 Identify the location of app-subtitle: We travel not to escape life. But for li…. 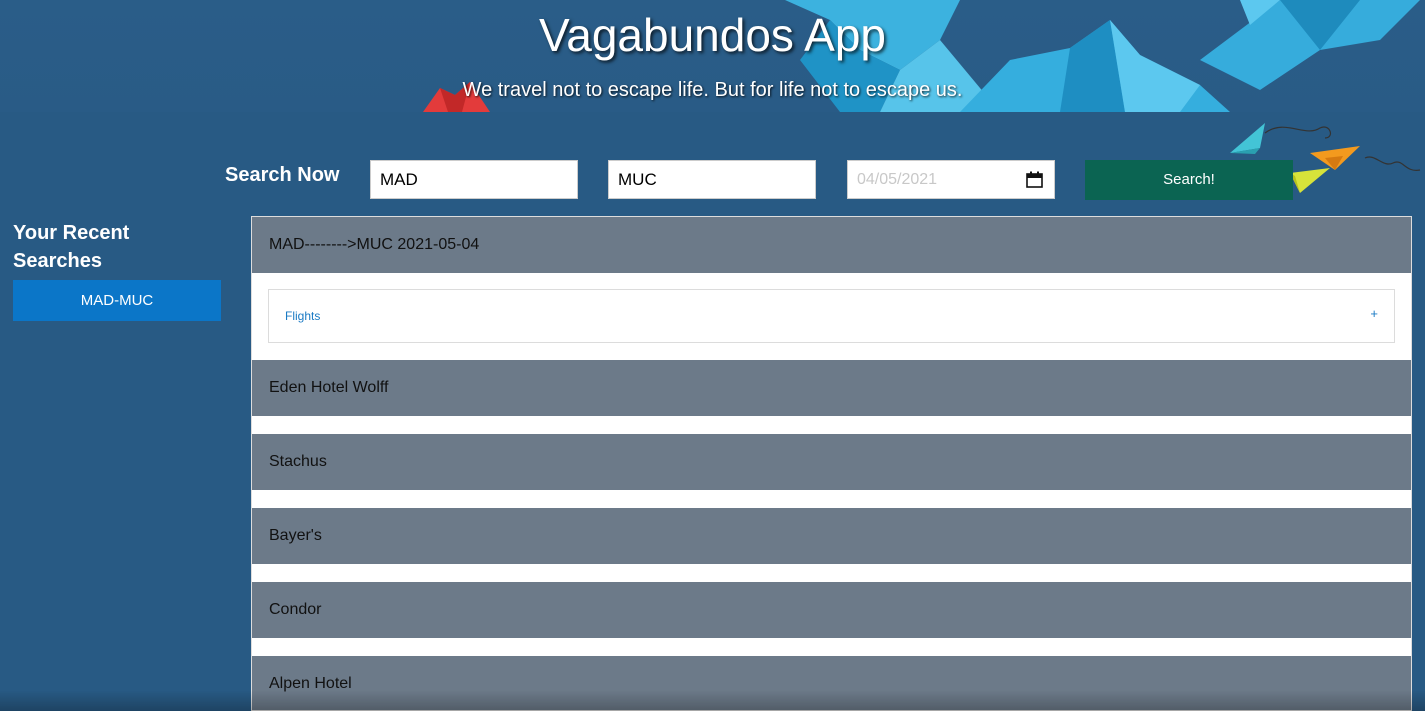
(712, 90).